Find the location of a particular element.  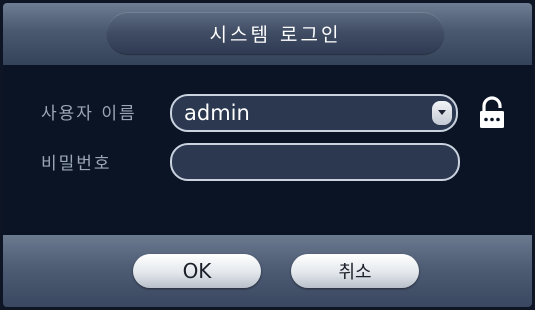

cancel-button-label: 취소 is located at coordinates (355, 272).